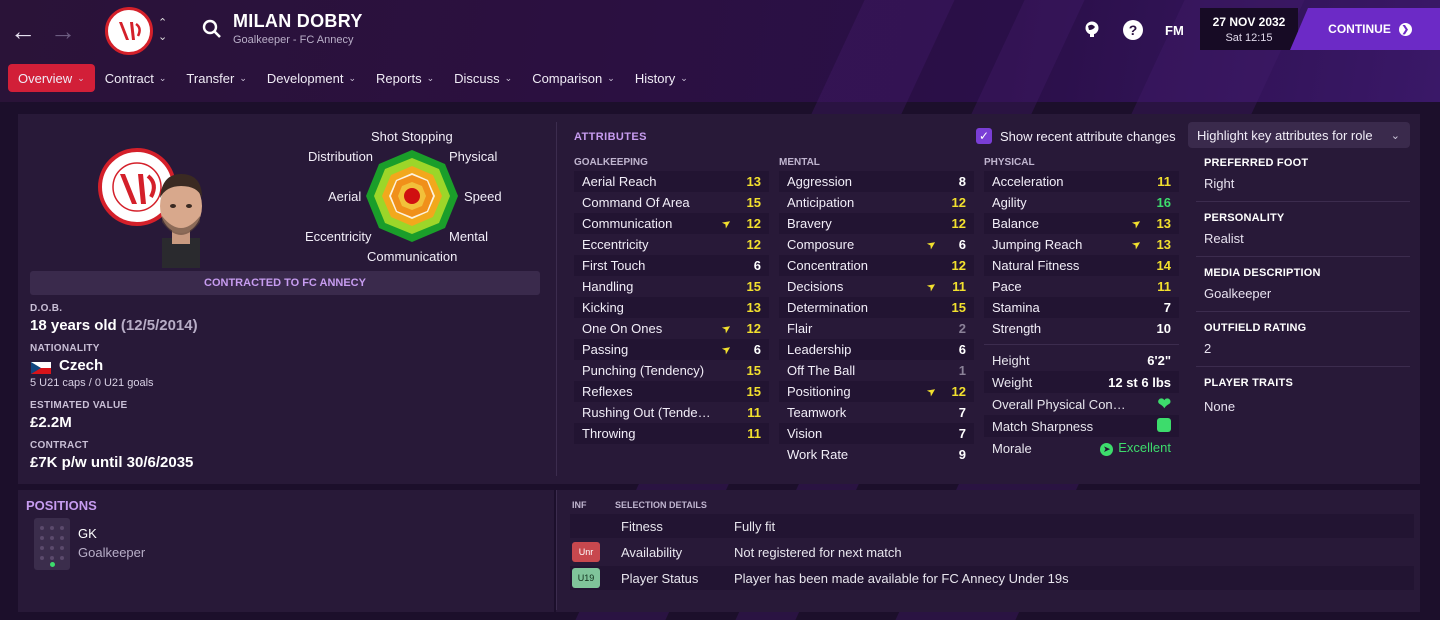  Describe the element at coordinates (671, 391) in the screenshot. I see `goalkeeping-attribute-row: Reflexes 15` at that location.